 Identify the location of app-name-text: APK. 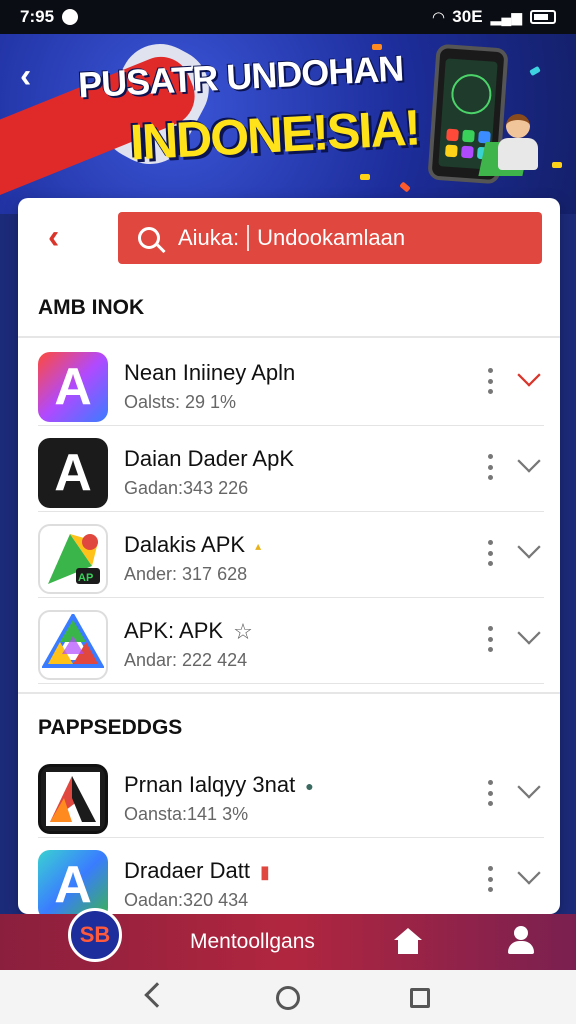
(174, 630).